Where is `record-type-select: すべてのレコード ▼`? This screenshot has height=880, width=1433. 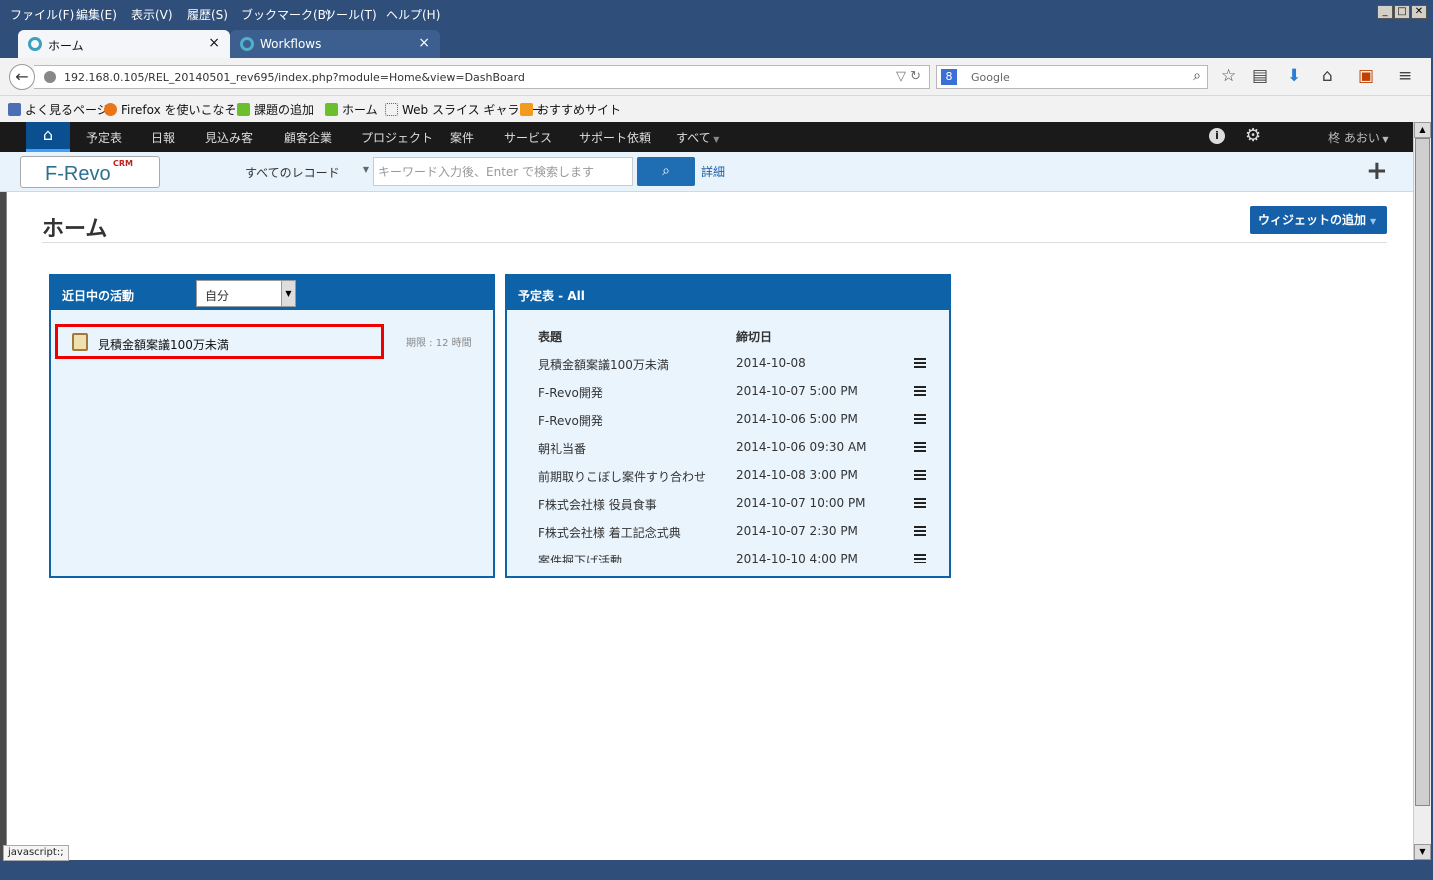 record-type-select: すべてのレコード ▼ is located at coordinates (299, 171).